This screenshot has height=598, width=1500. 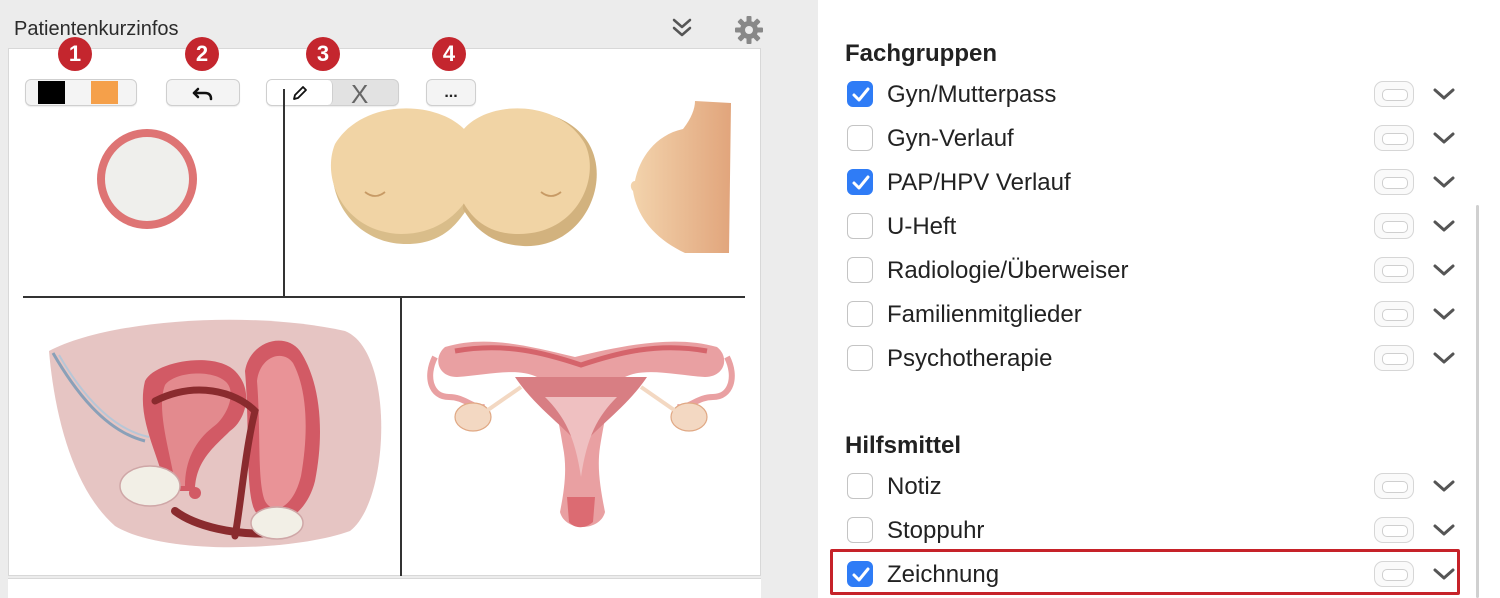 What do you see at coordinates (921, 53) in the screenshot?
I see `section-heading-fachgruppen: Fachgruppen` at bounding box center [921, 53].